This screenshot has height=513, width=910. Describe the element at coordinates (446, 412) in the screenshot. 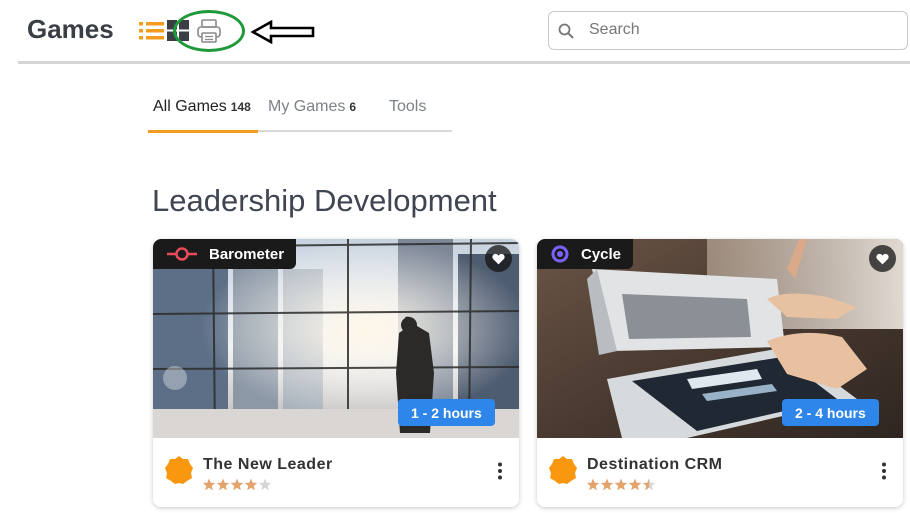

I see `duration-badge: 1 - 2 hours` at that location.